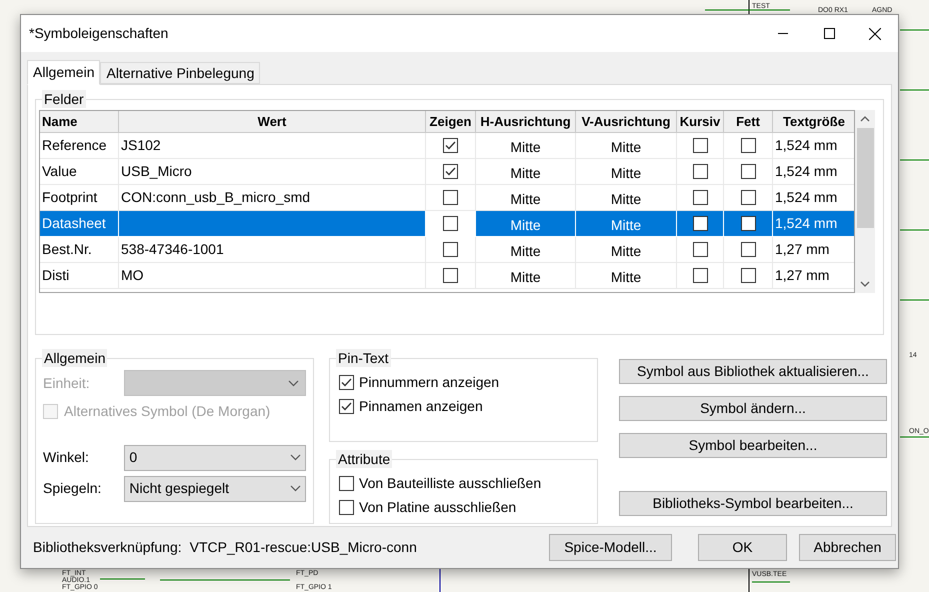 This screenshot has height=592, width=929. Describe the element at coordinates (215, 489) in the screenshot. I see `mirror-dropdown: Nicht gespiegelt` at that location.